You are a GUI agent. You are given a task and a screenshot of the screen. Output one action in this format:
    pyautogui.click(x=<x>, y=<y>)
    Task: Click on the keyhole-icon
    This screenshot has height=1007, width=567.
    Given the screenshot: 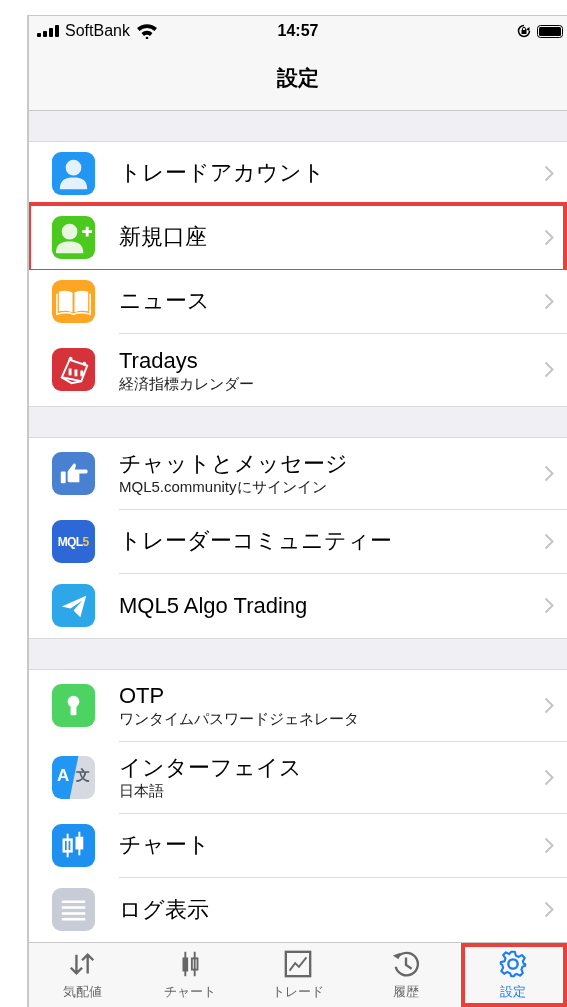 What is the action you would take?
    pyautogui.click(x=73, y=706)
    